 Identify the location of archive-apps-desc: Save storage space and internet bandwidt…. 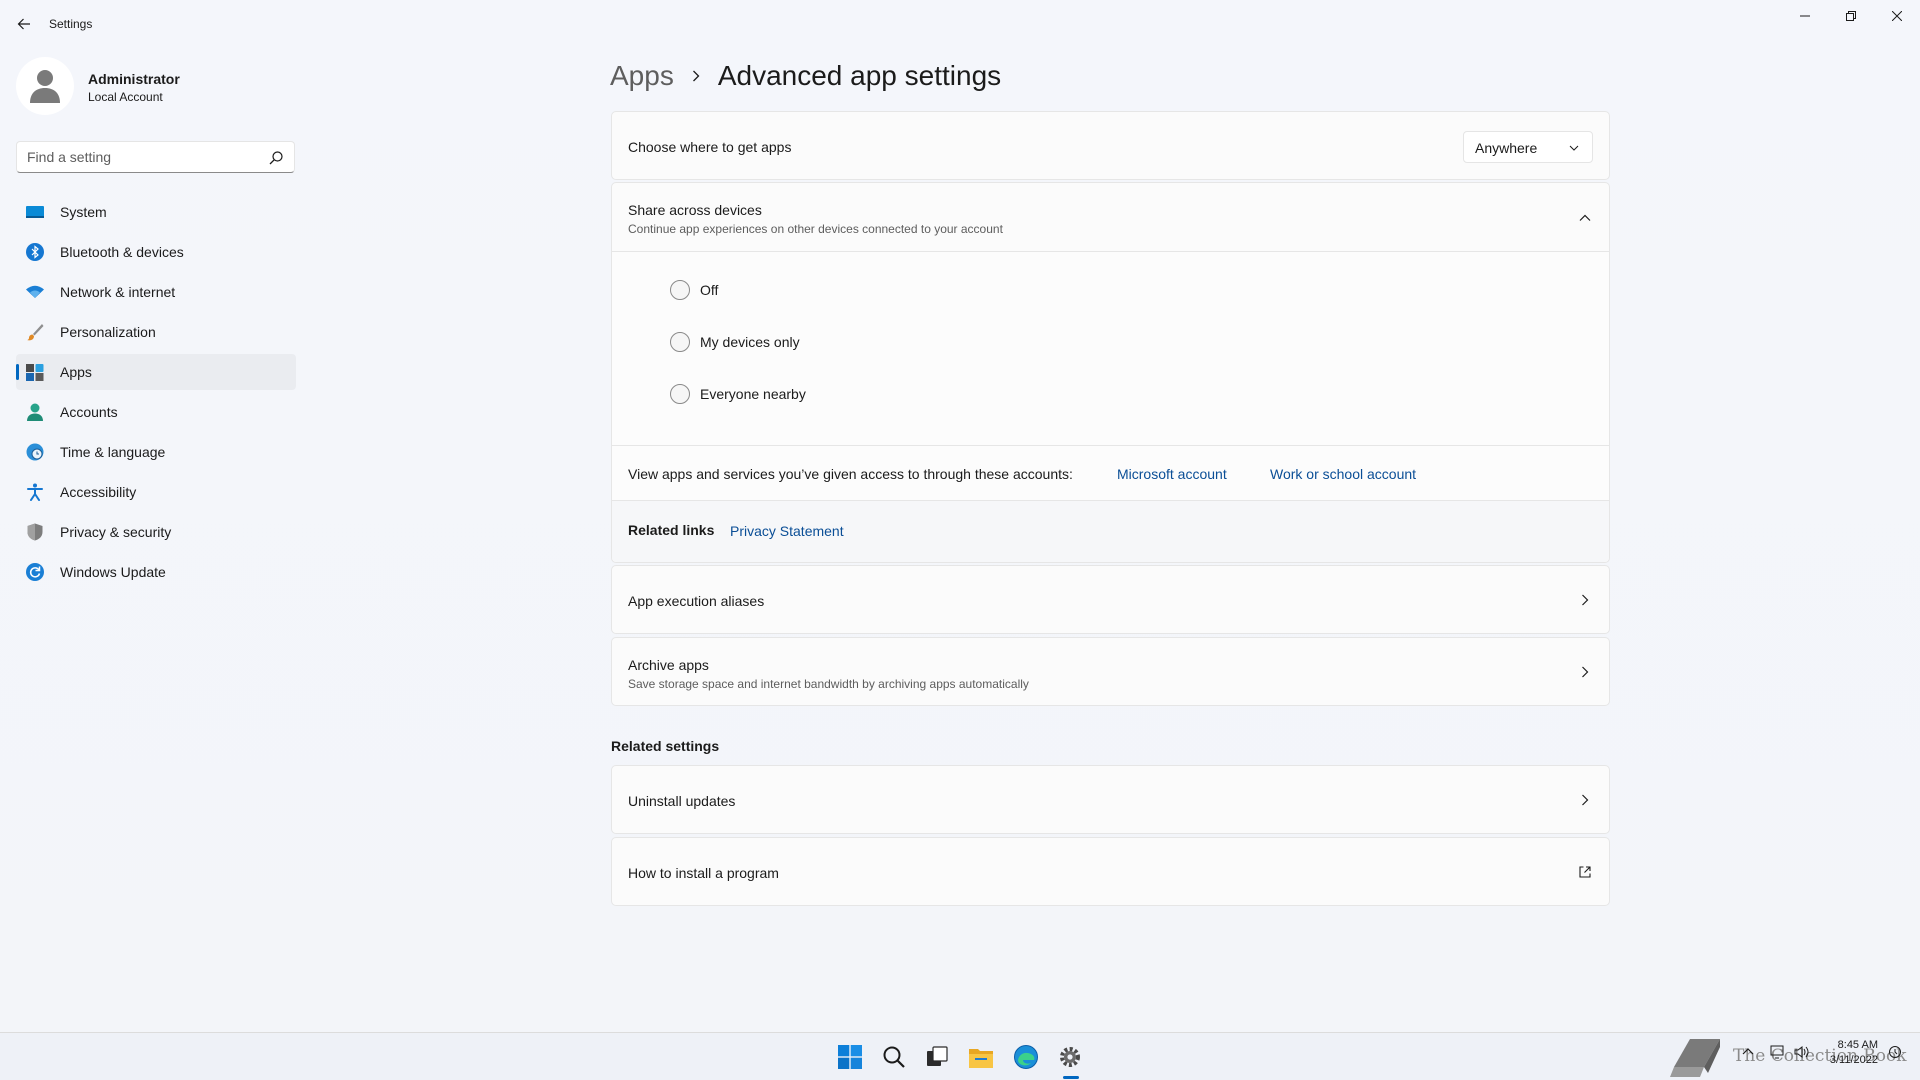
(828, 684).